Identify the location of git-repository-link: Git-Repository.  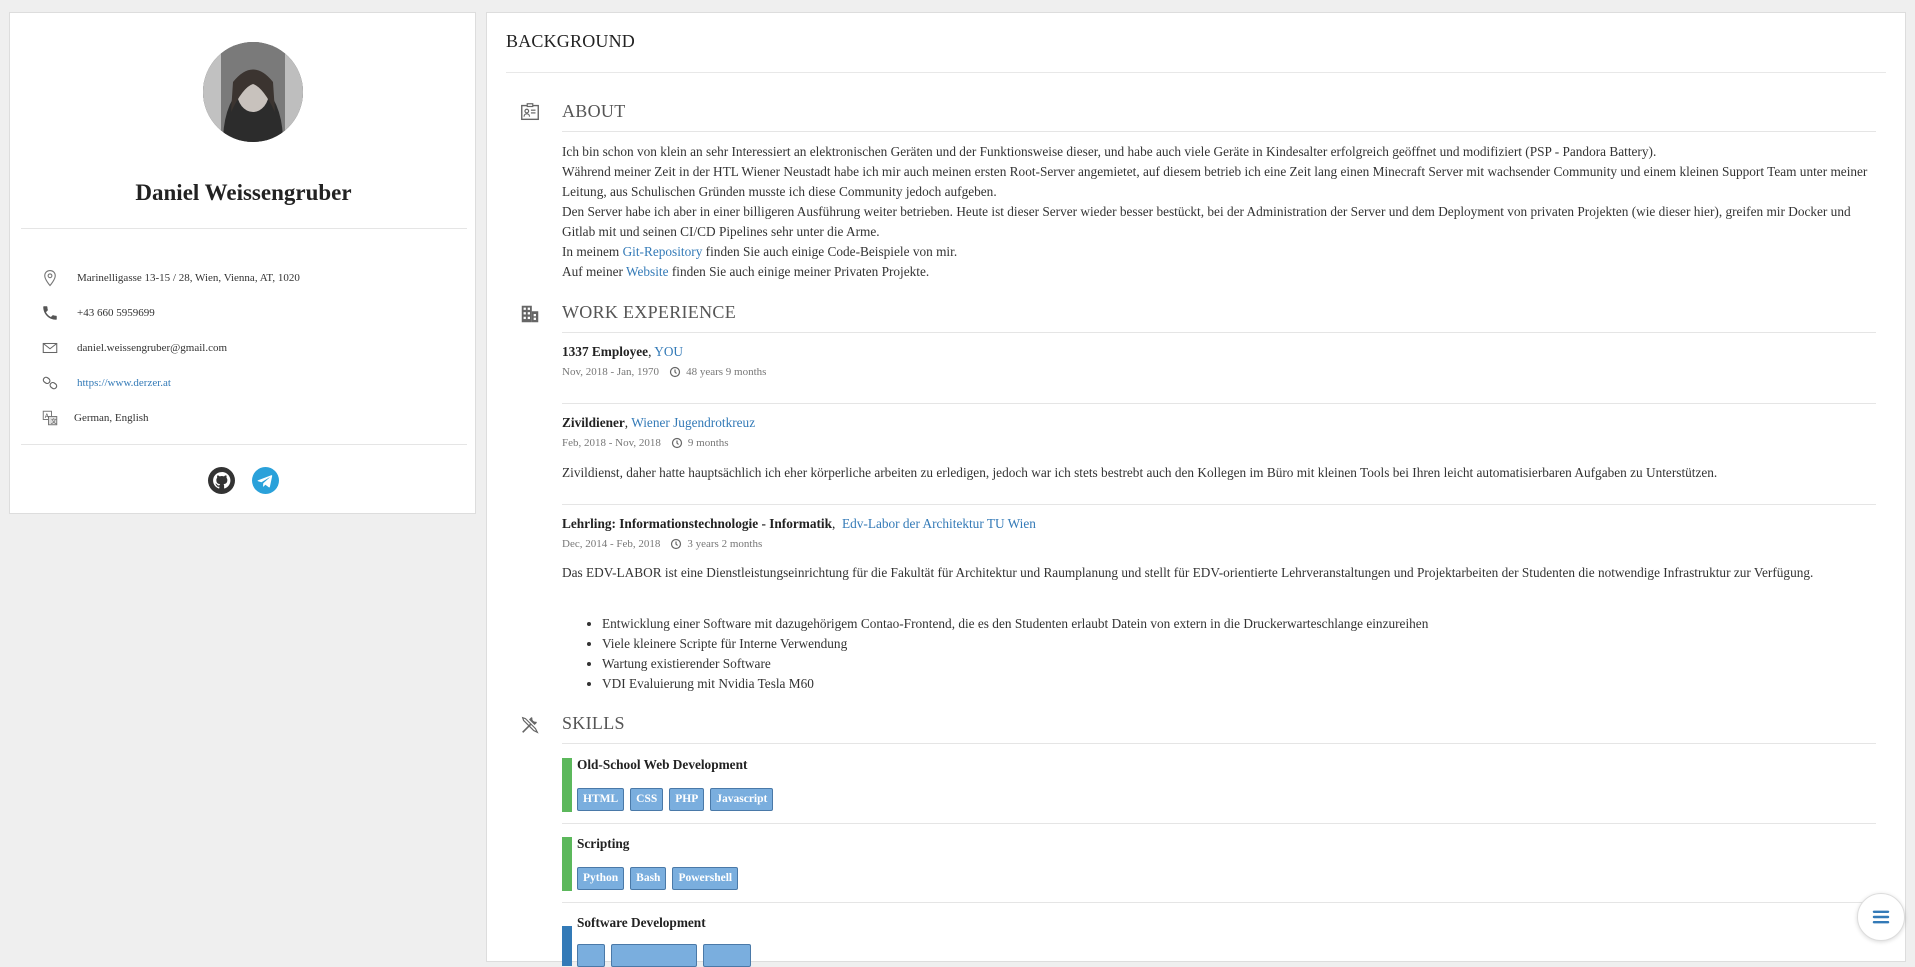
(663, 251).